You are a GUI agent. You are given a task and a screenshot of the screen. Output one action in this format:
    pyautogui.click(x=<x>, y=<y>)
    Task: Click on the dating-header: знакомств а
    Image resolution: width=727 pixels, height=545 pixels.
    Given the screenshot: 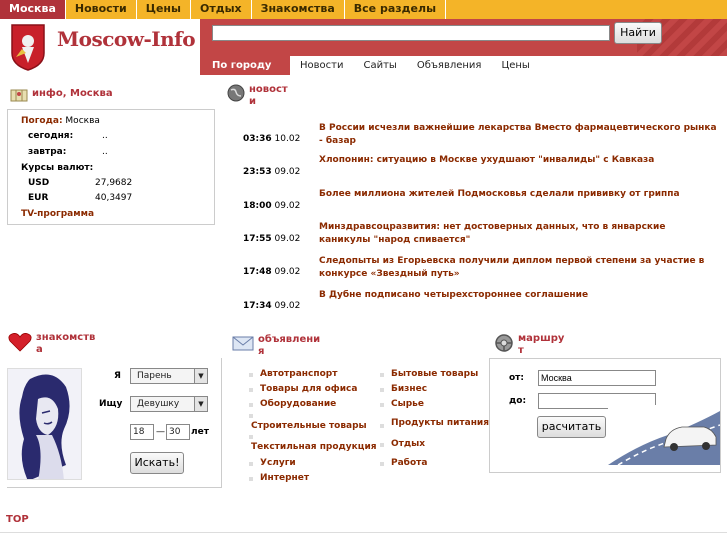 What is the action you would take?
    pyautogui.click(x=51, y=344)
    